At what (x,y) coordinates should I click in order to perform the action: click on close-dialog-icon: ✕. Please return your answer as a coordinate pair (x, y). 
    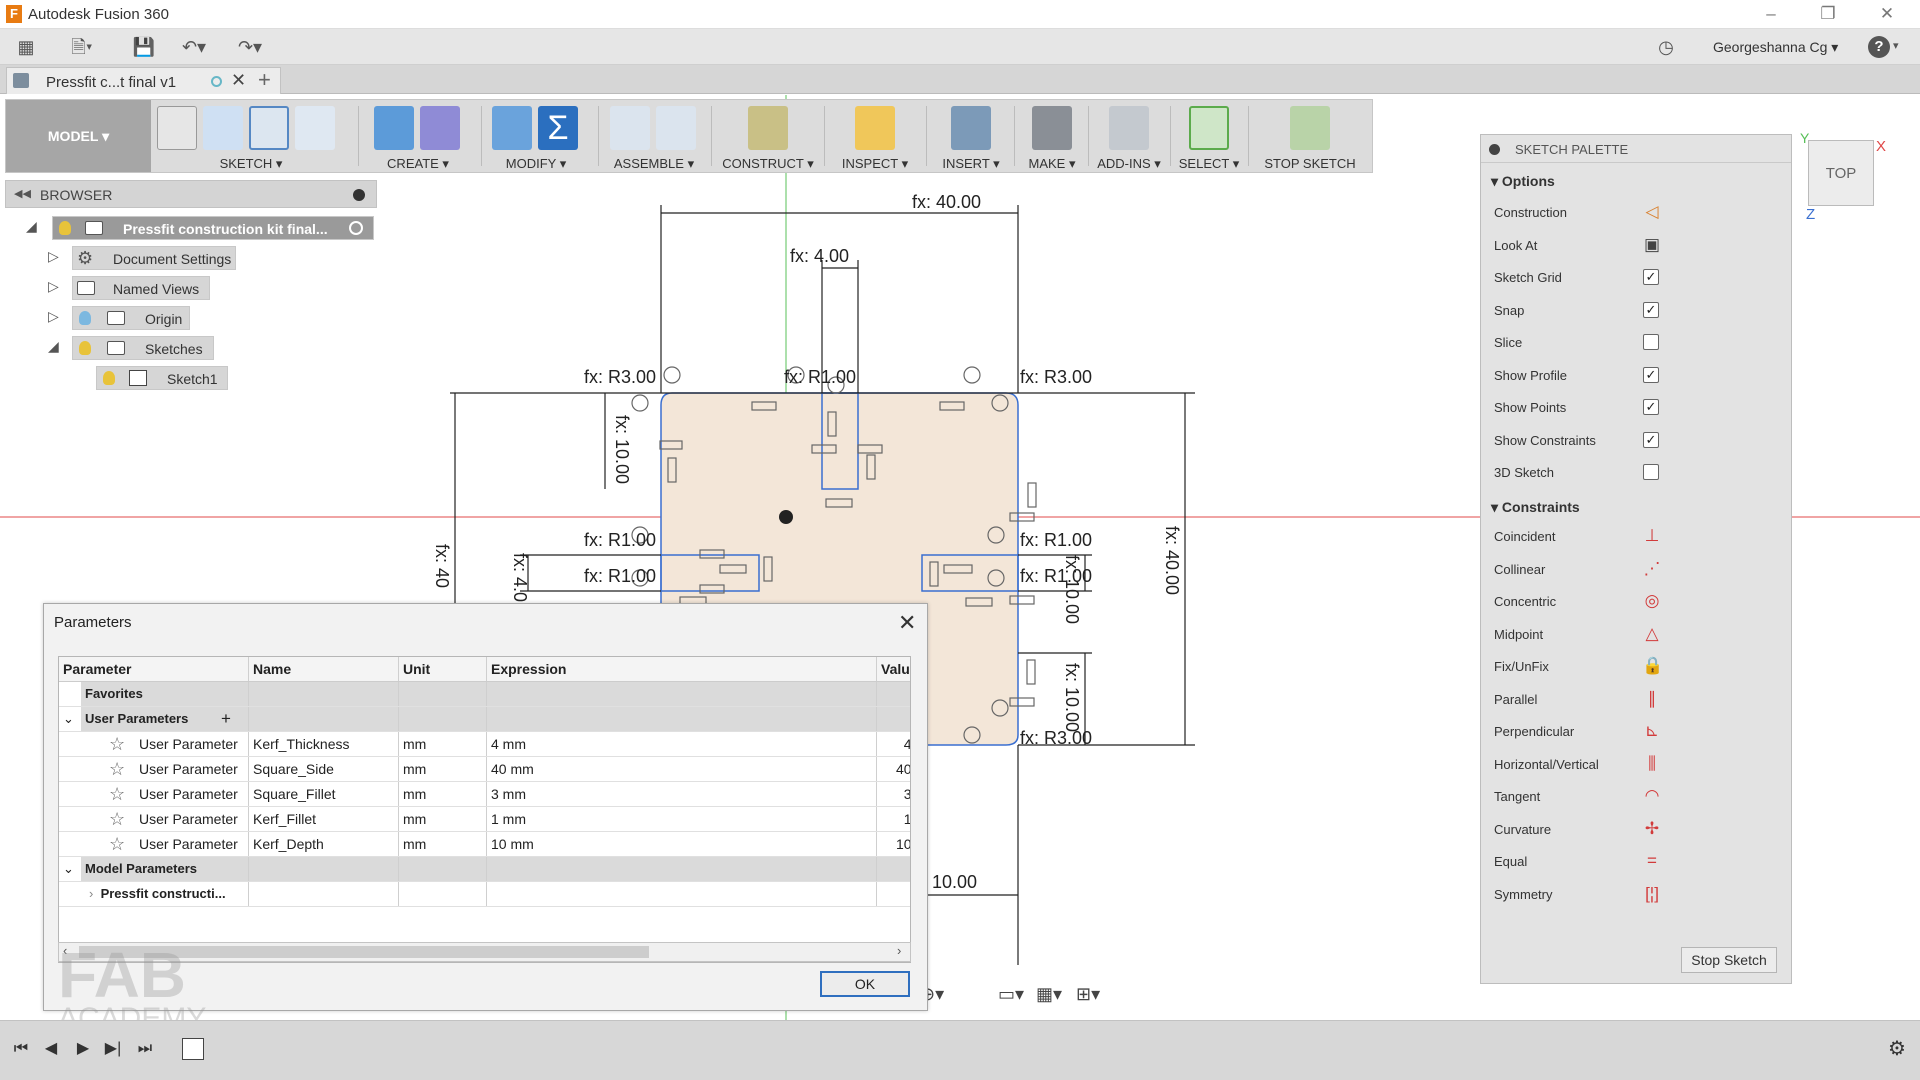
    Looking at the image, I should click on (907, 623).